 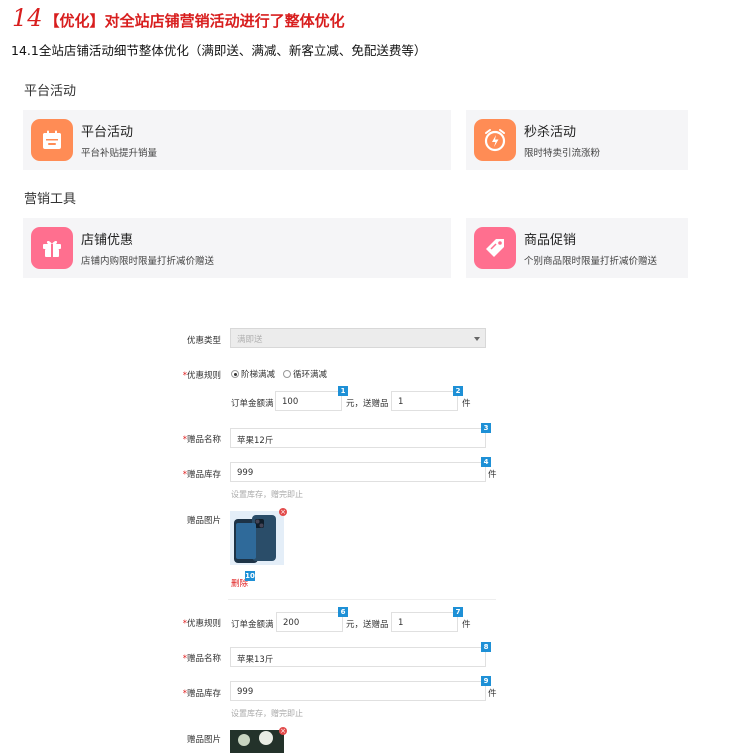 I want to click on discount-type-select: 满即送, so click(x=358, y=338).